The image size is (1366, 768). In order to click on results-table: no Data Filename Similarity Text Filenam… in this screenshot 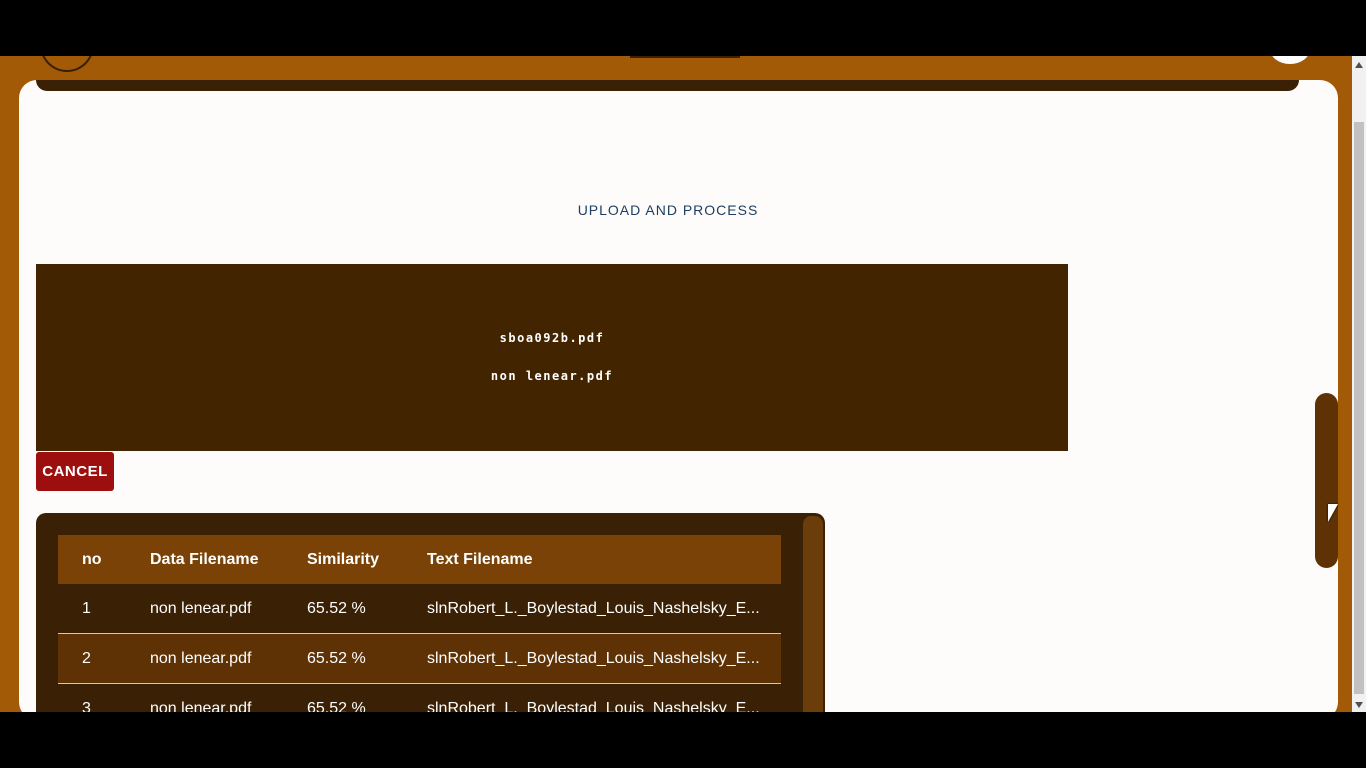, I will do `click(419, 623)`.